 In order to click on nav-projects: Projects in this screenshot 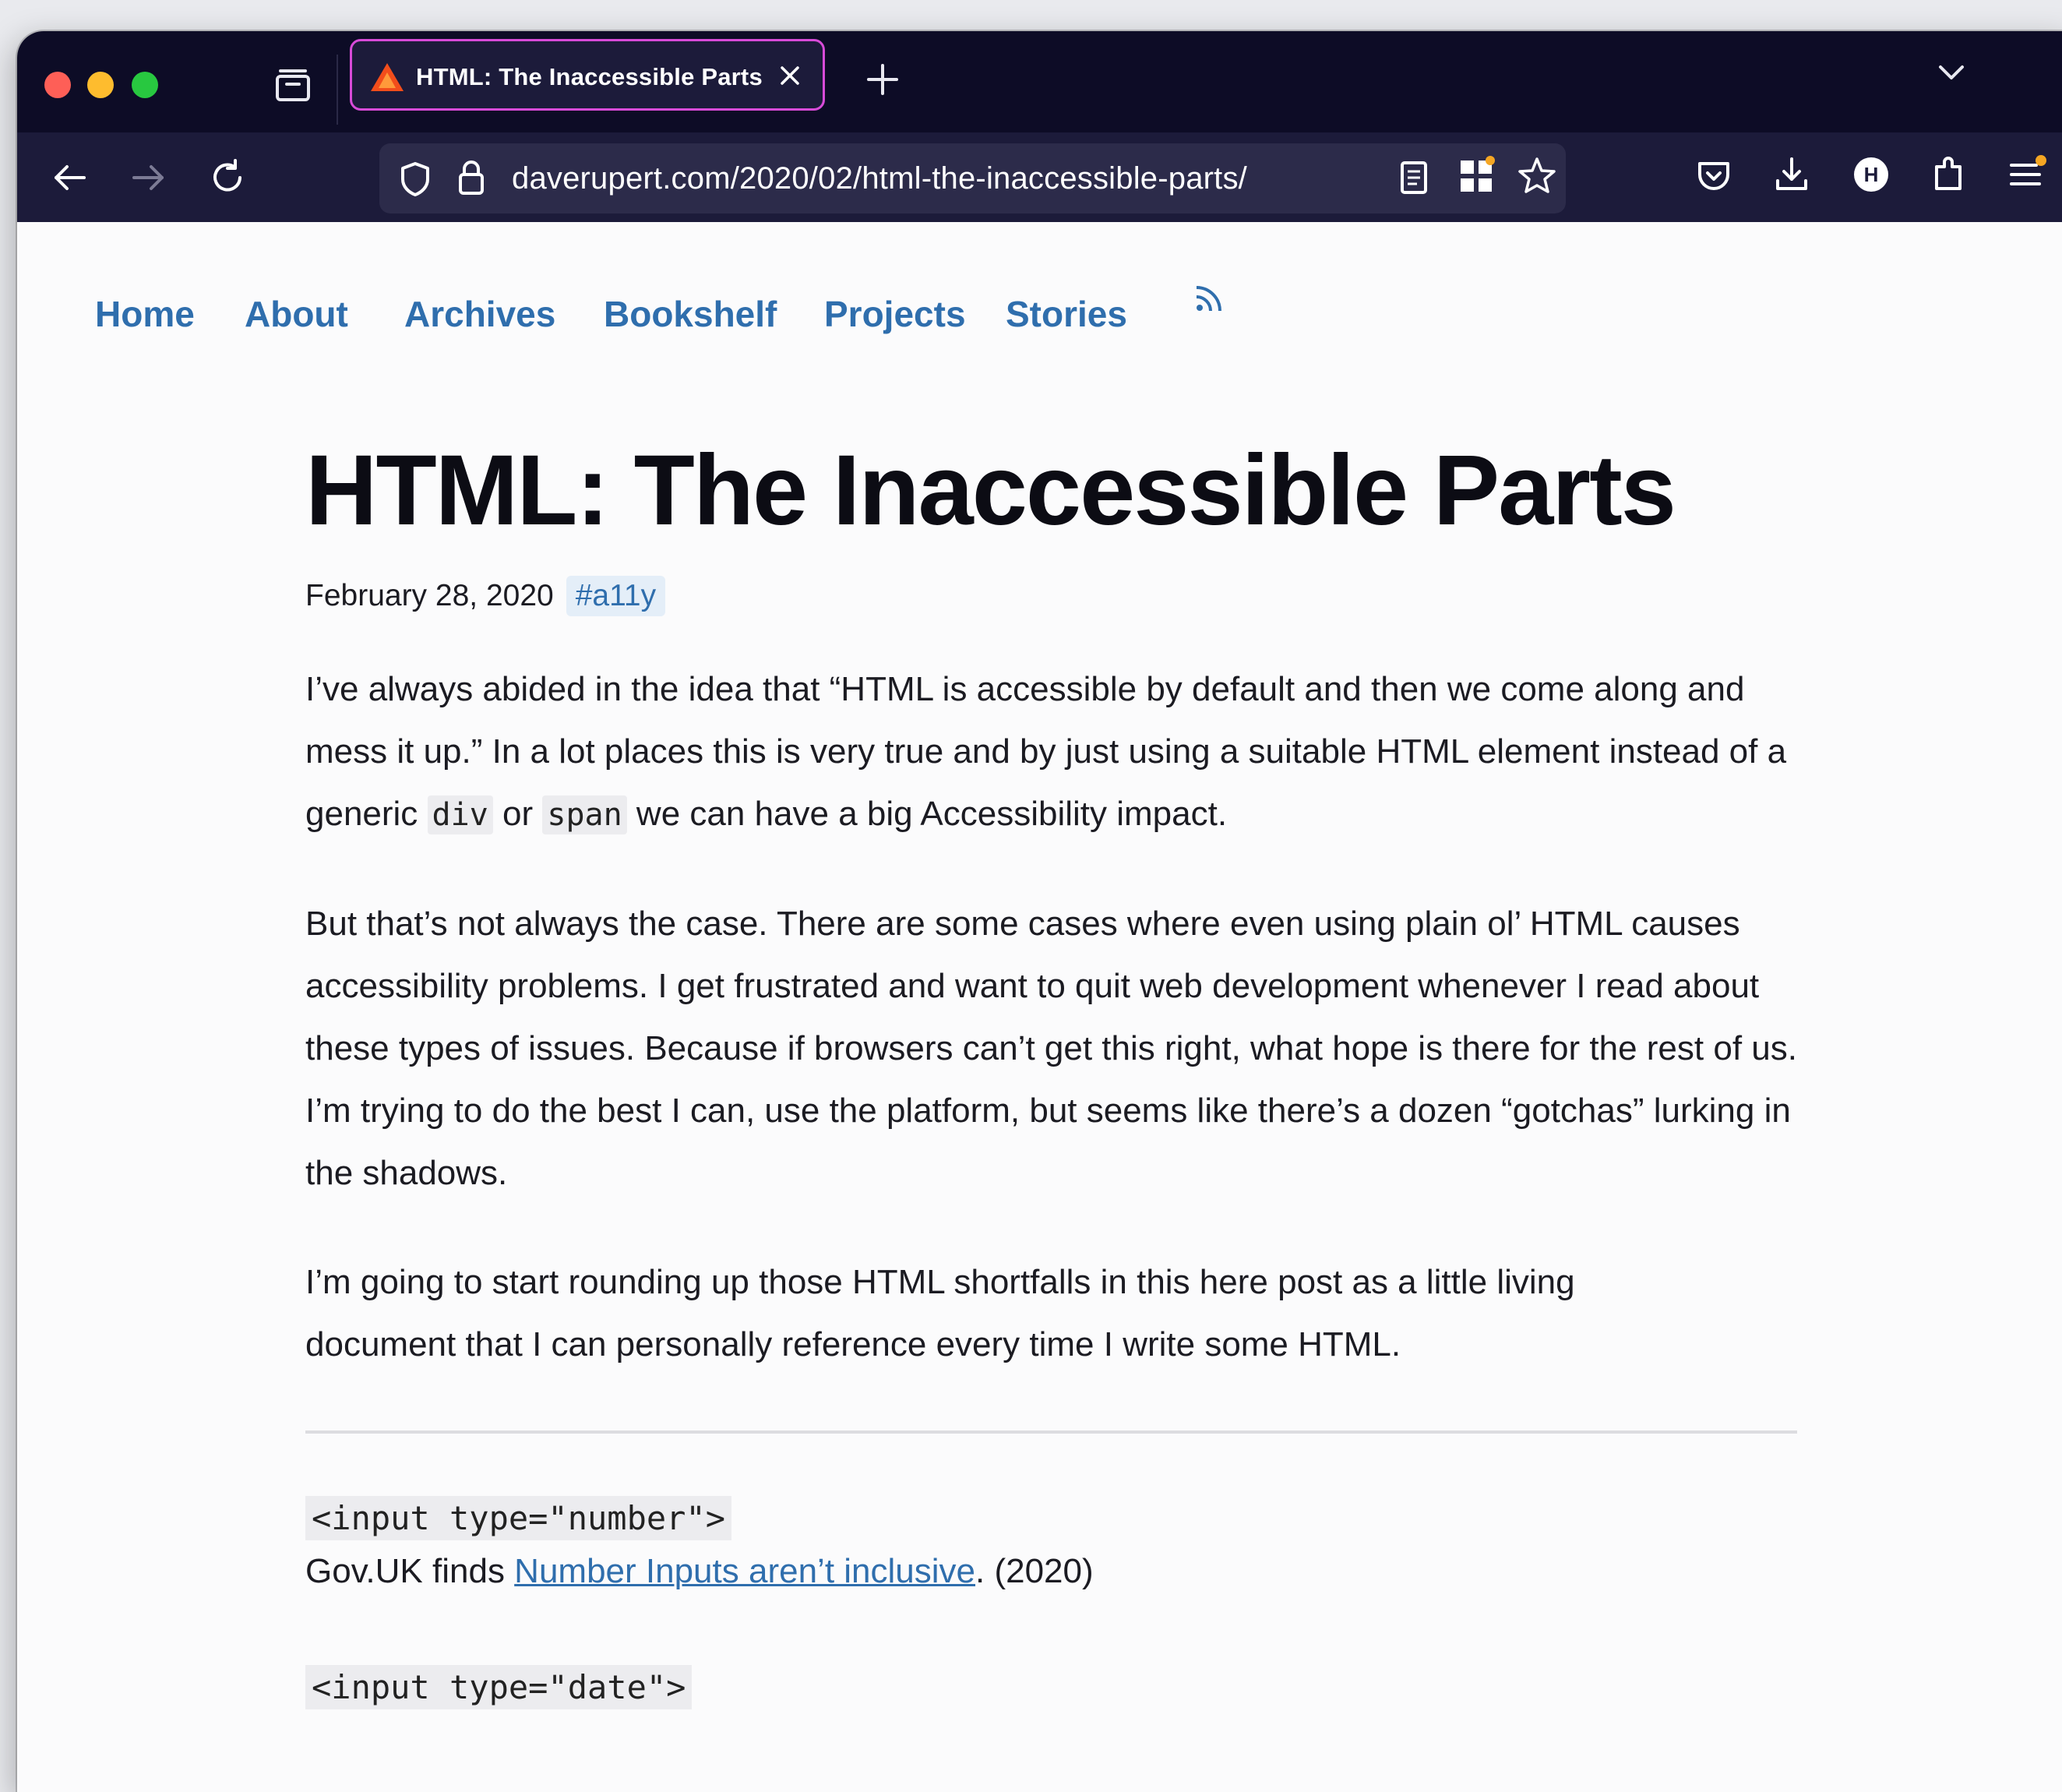, I will do `click(895, 314)`.